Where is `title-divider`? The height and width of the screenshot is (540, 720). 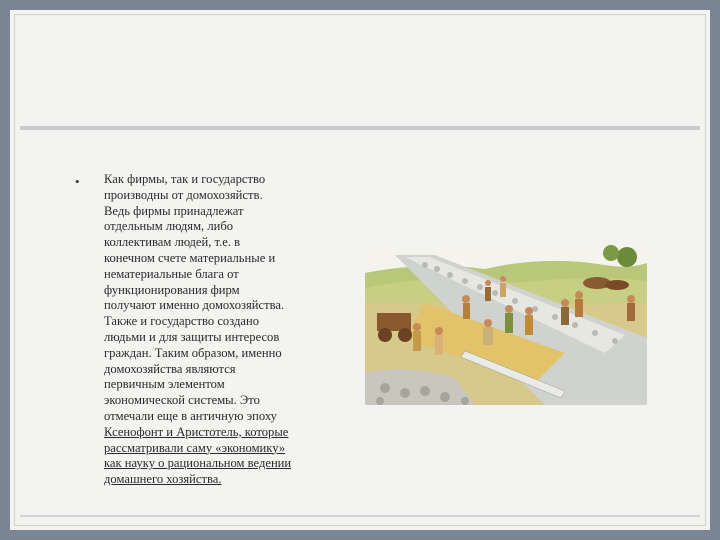 title-divider is located at coordinates (360, 128).